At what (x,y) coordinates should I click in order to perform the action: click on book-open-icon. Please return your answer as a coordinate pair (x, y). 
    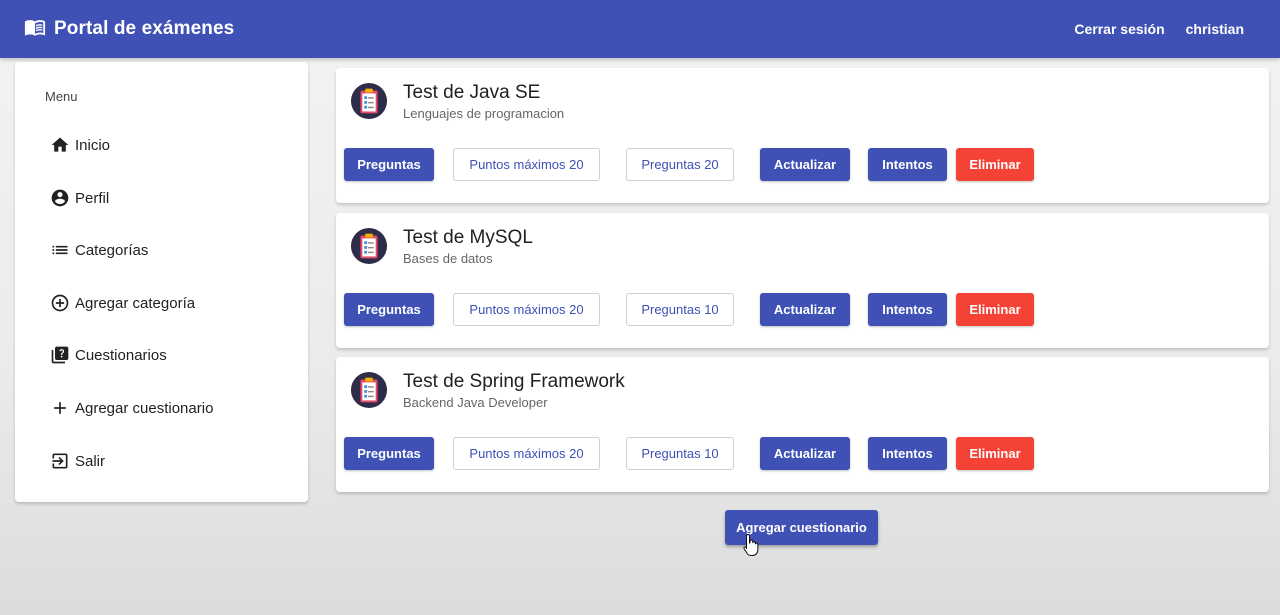
    Looking at the image, I should click on (39, 29).